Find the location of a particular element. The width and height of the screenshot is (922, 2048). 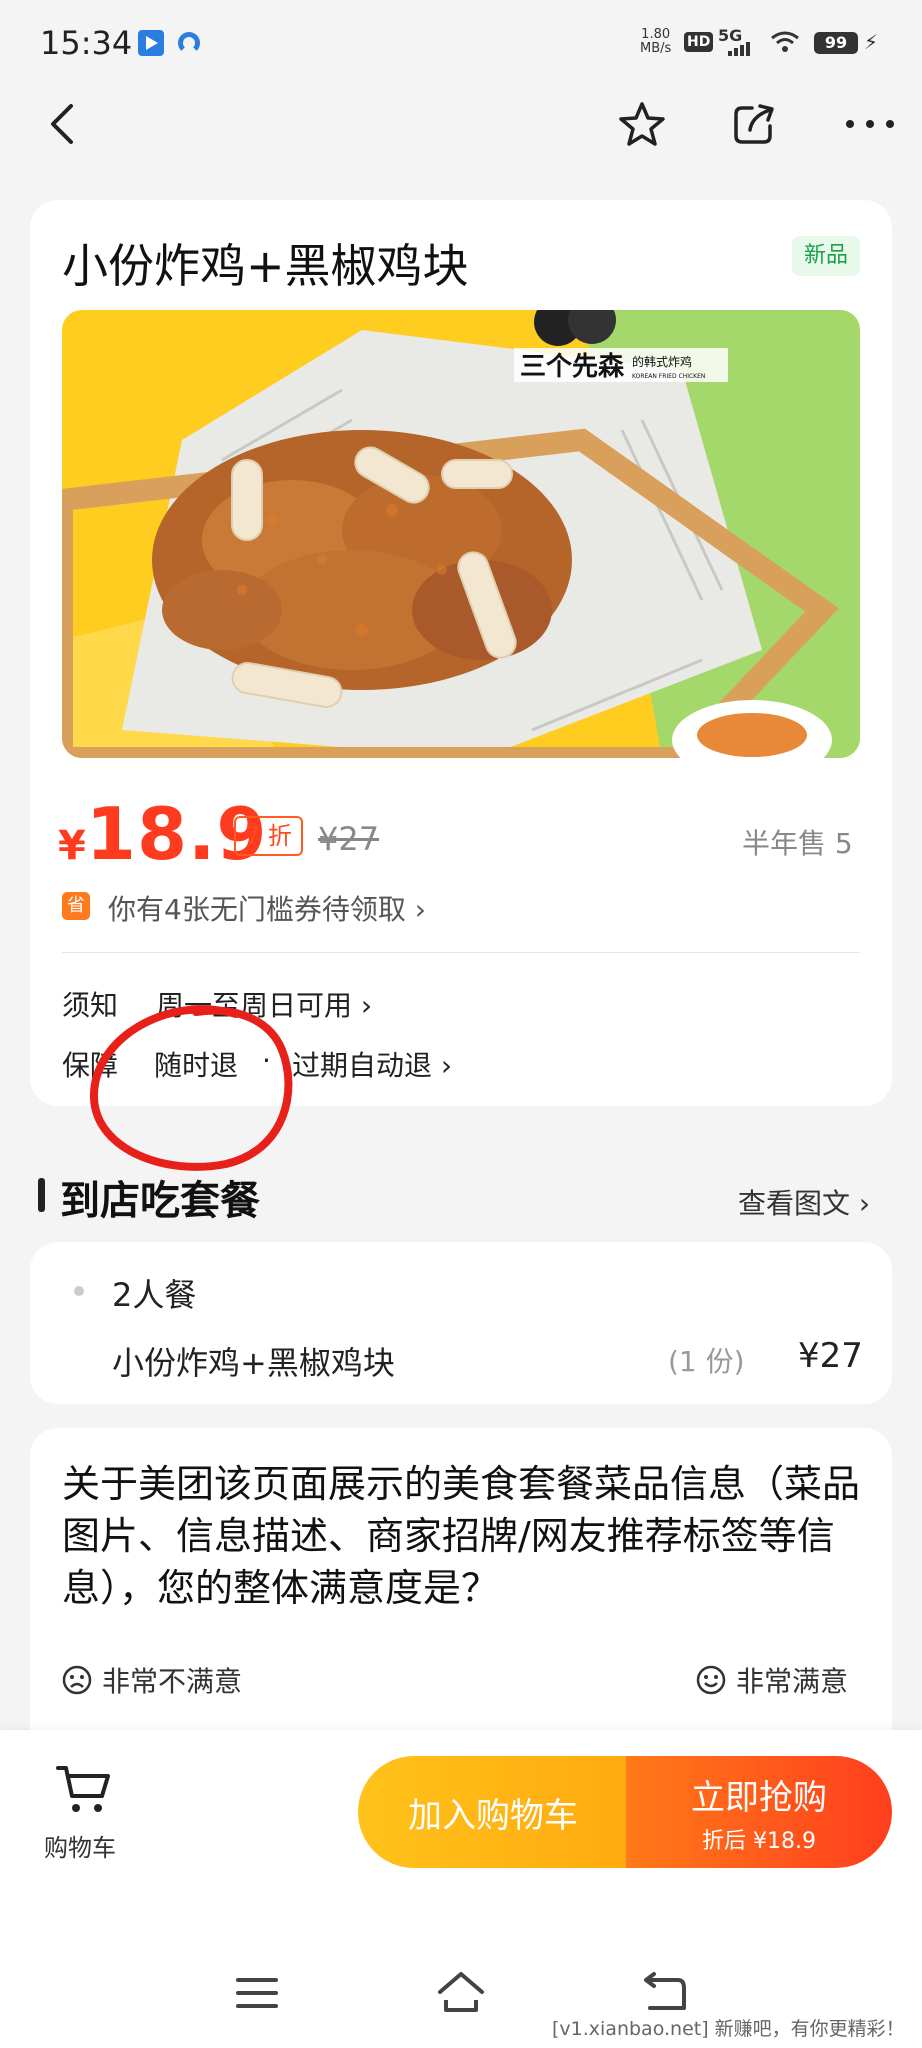

wifi-icon is located at coordinates (785, 41).